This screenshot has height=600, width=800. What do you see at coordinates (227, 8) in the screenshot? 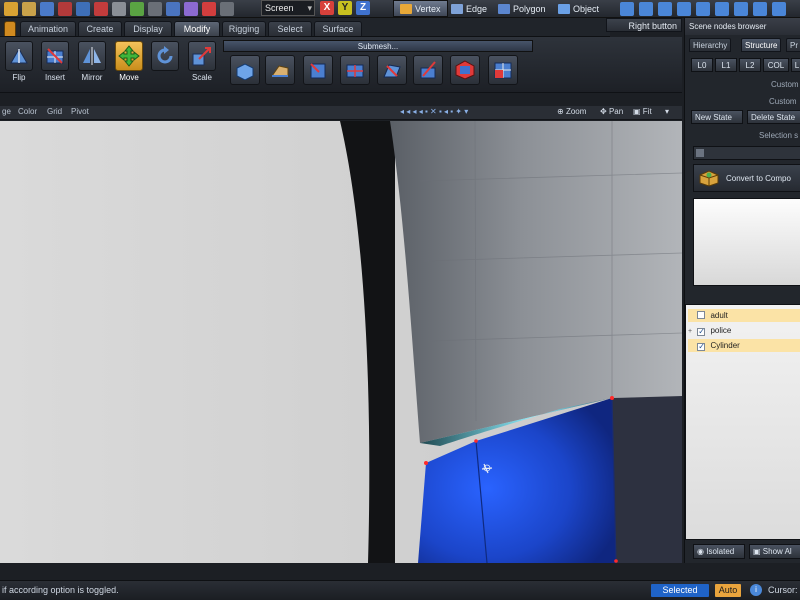
I see `transform-icon` at bounding box center [227, 8].